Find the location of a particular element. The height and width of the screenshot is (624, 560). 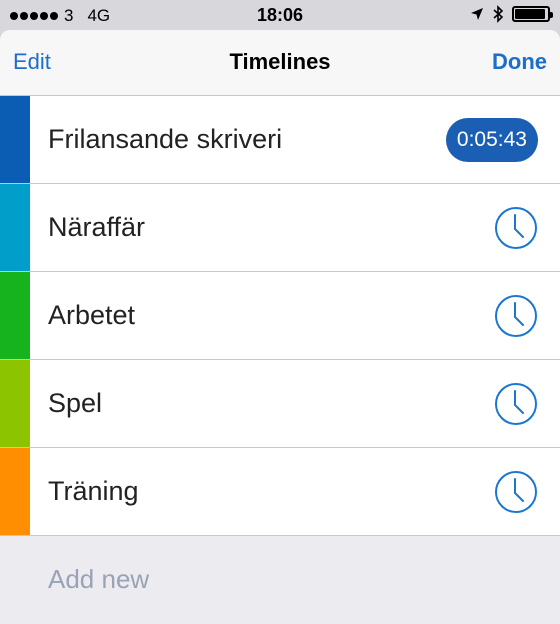

timeline-row: Näraffär is located at coordinates (280, 228).